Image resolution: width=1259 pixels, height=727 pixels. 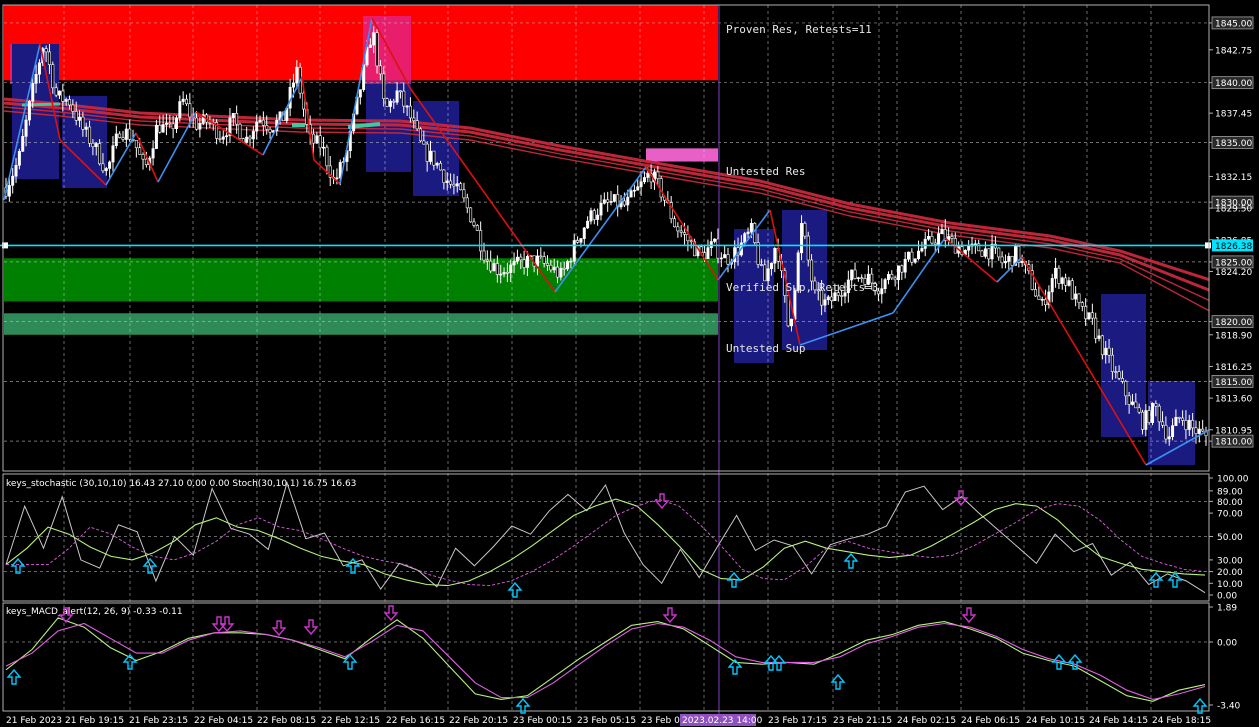 I want to click on y-tick-label: 1820.00, so click(x=1233, y=323).